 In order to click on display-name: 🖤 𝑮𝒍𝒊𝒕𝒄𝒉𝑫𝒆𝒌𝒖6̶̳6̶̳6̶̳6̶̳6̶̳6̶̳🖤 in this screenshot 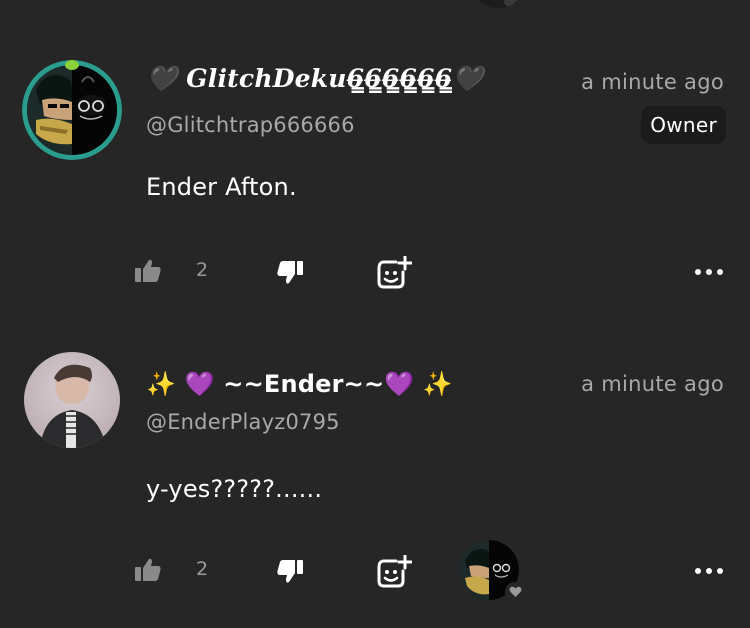, I will do `click(315, 79)`.